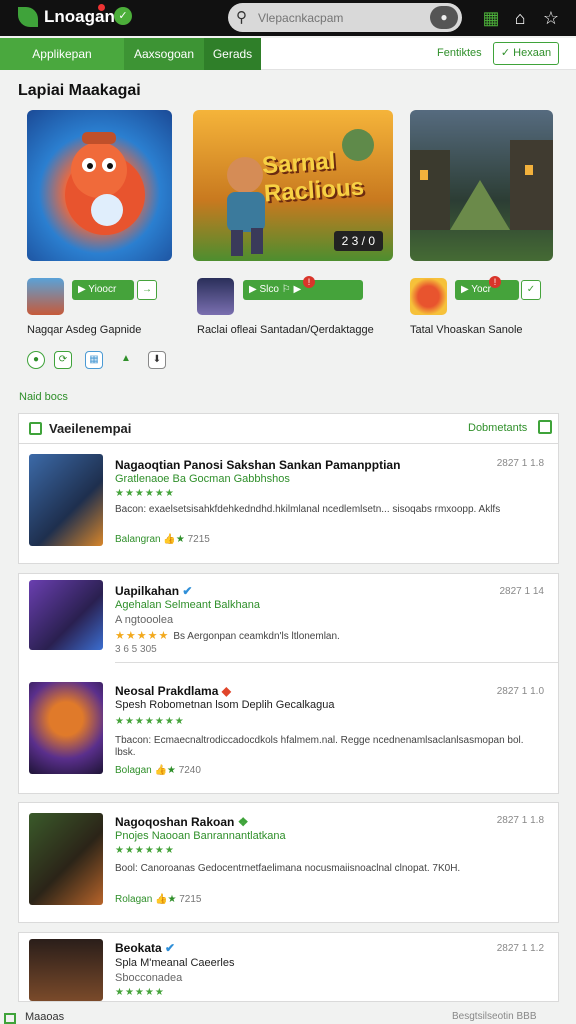  Describe the element at coordinates (531, 290) in the screenshot. I see `check-icon: ✓` at that location.